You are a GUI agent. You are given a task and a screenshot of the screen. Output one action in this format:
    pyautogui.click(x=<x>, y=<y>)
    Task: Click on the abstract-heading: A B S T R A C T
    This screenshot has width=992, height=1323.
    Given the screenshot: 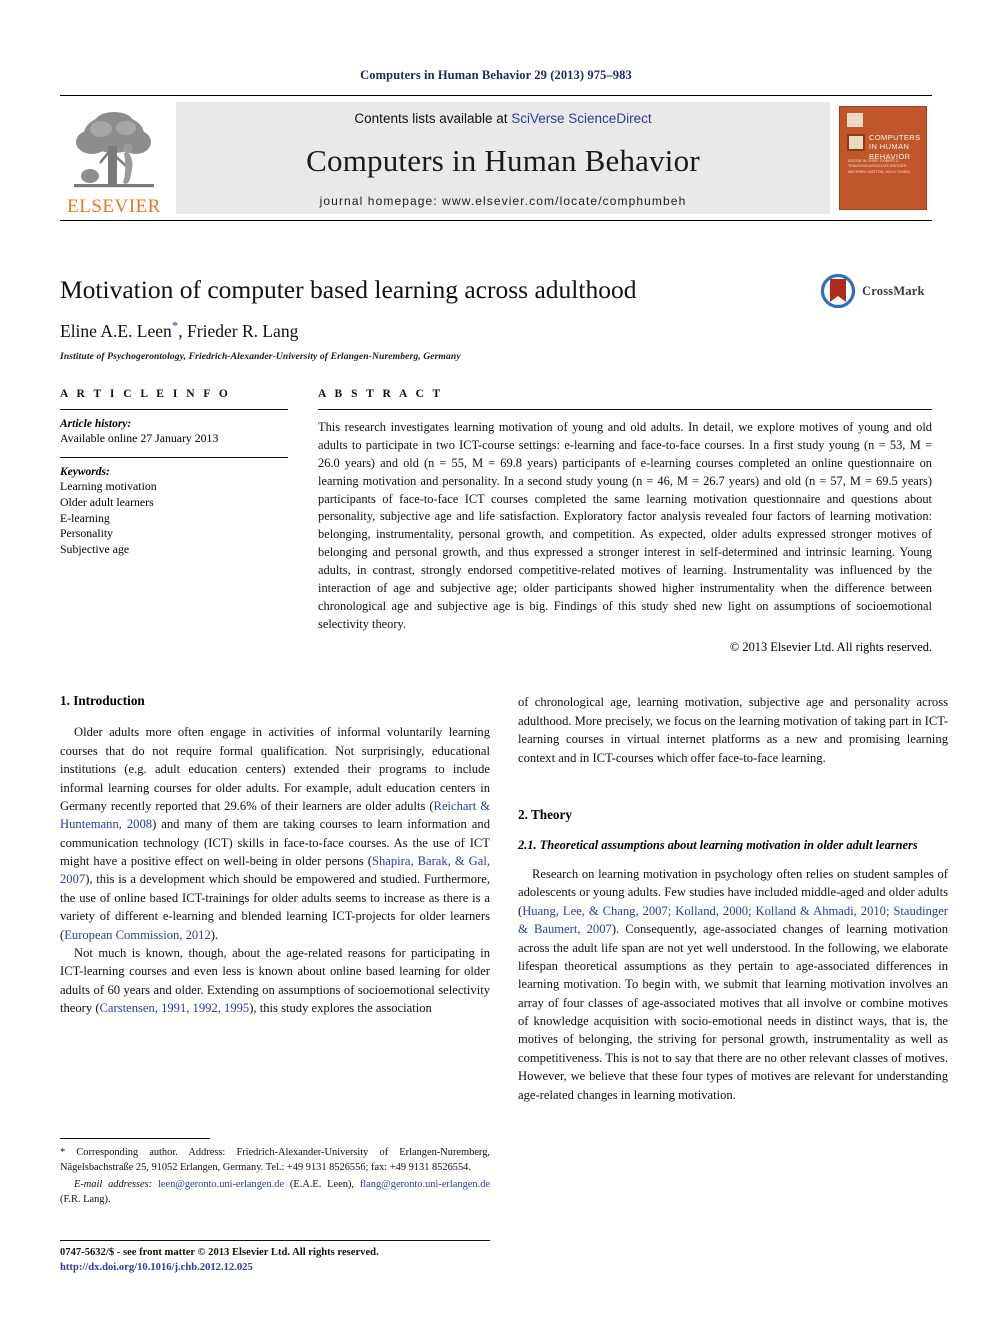 What is the action you would take?
    pyautogui.click(x=381, y=394)
    